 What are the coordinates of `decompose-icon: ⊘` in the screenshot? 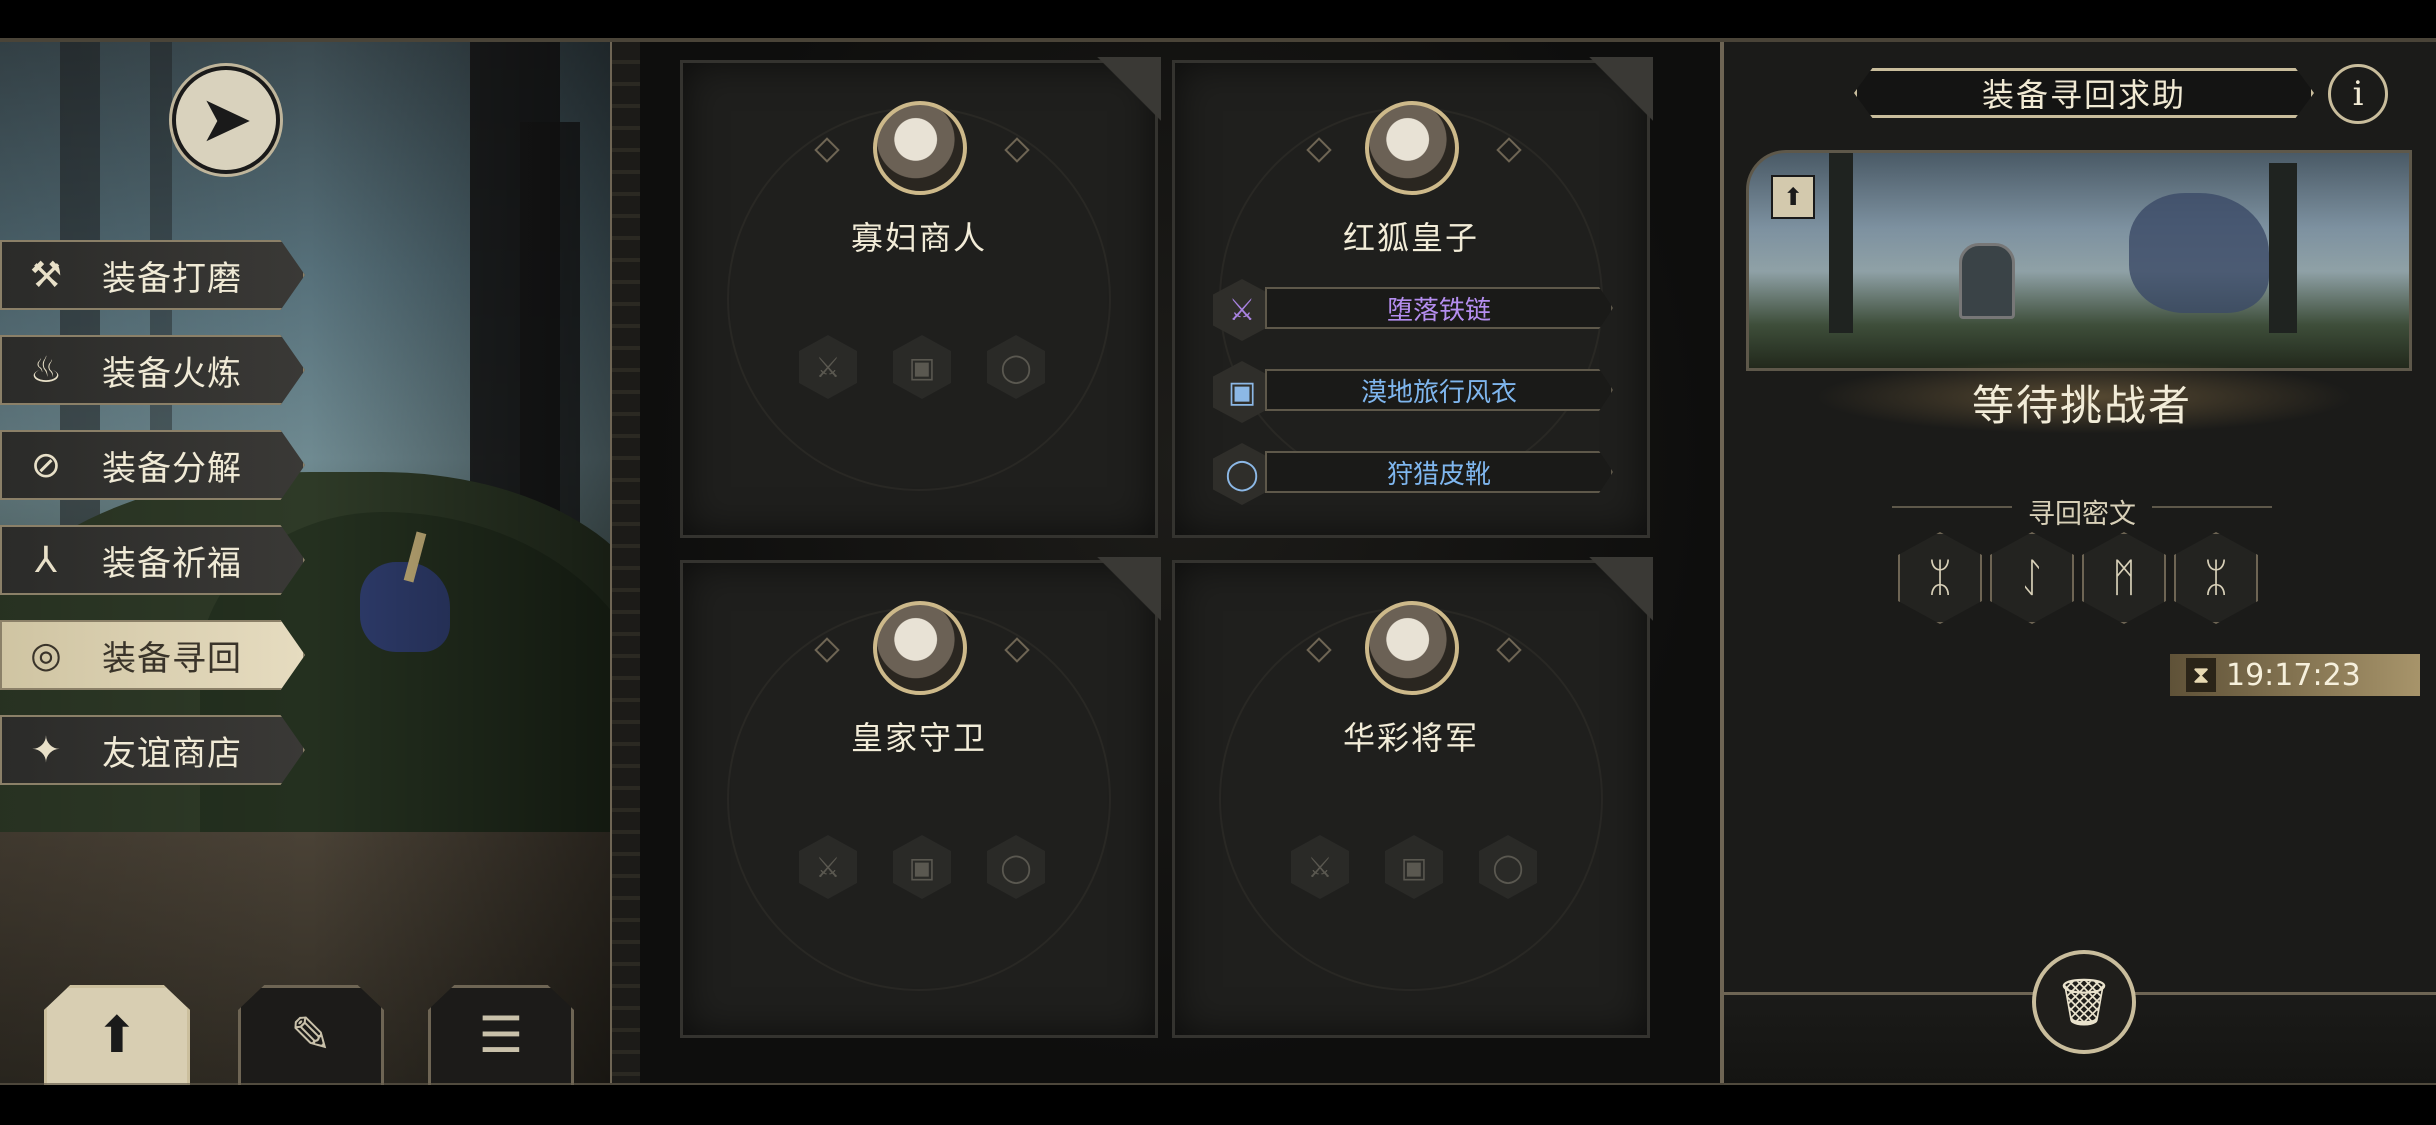 It's located at (46, 465).